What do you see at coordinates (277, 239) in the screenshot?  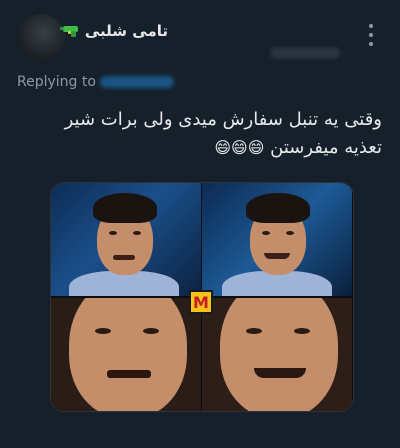 I see `meme-panel-top-right` at bounding box center [277, 239].